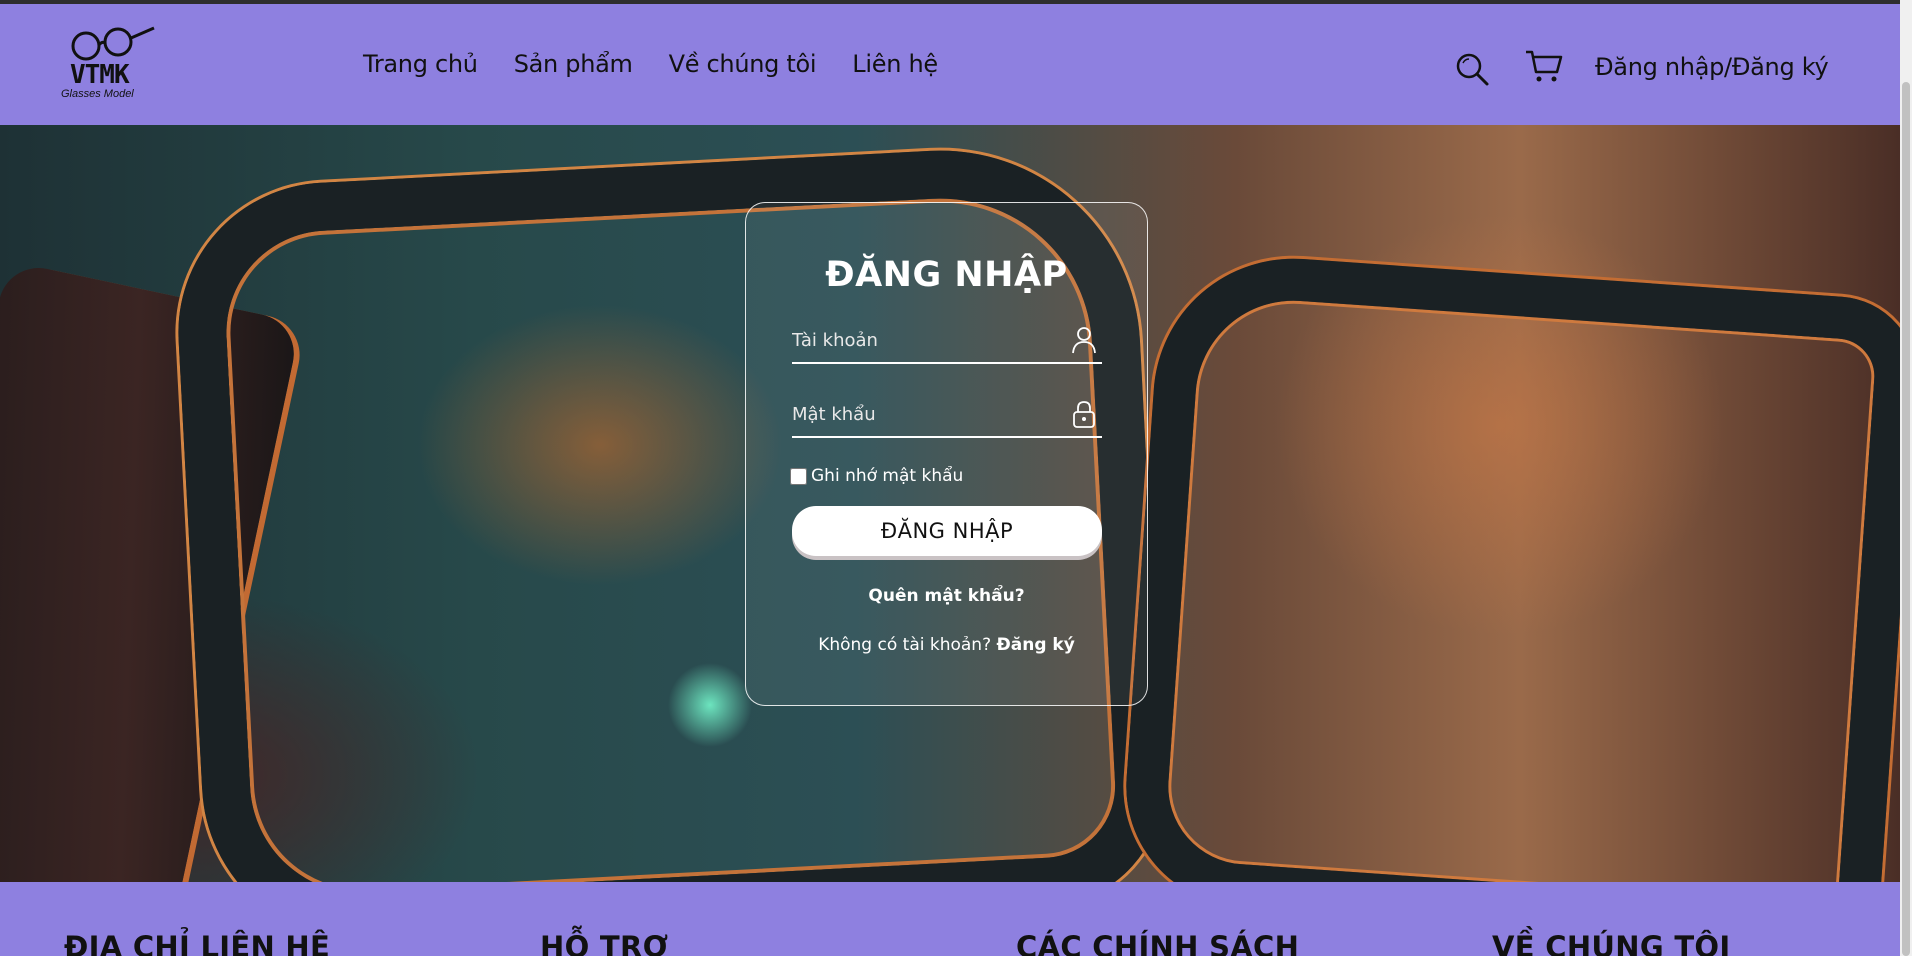  I want to click on no-account-text: Không có tài khoản?, so click(905, 645).